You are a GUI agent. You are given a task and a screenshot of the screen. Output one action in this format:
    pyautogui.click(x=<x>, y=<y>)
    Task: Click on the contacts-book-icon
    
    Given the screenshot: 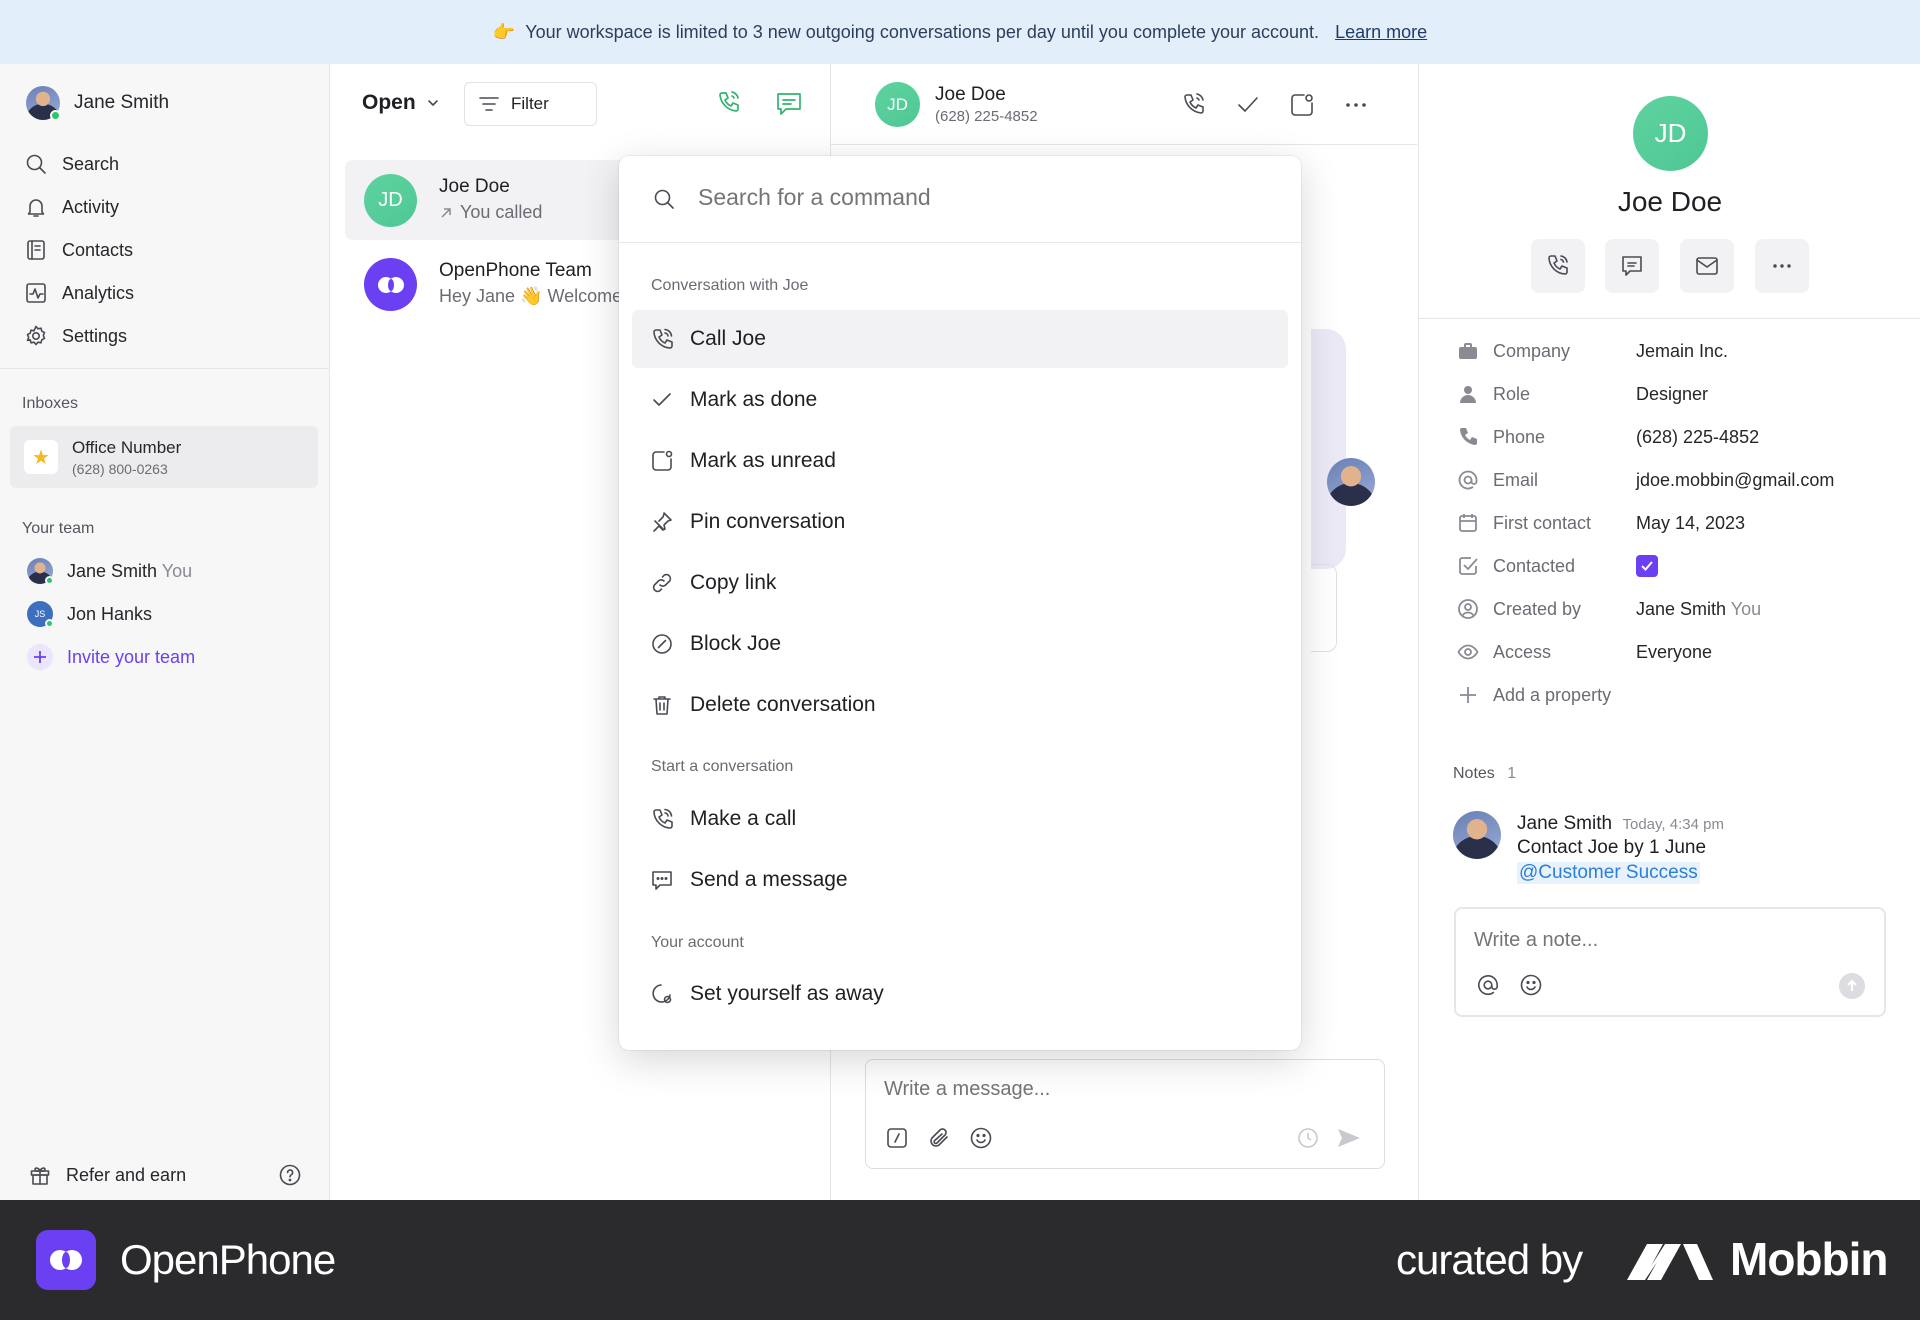 What is the action you would take?
    pyautogui.click(x=36, y=250)
    